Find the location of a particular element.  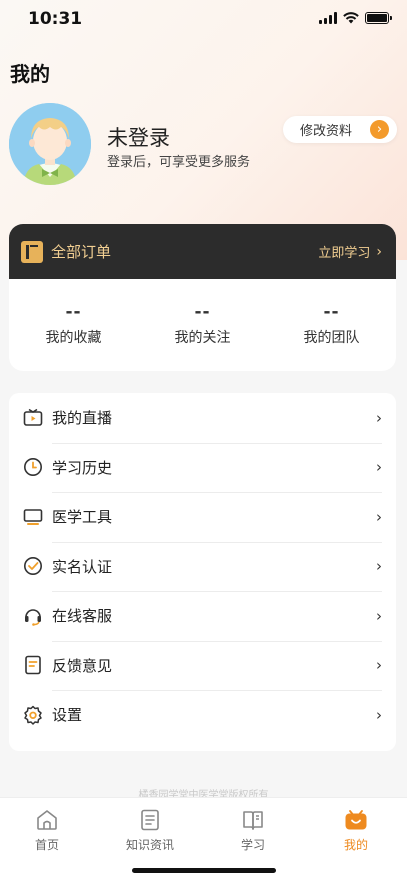

tab-home: 首页 is located at coordinates (47, 830).